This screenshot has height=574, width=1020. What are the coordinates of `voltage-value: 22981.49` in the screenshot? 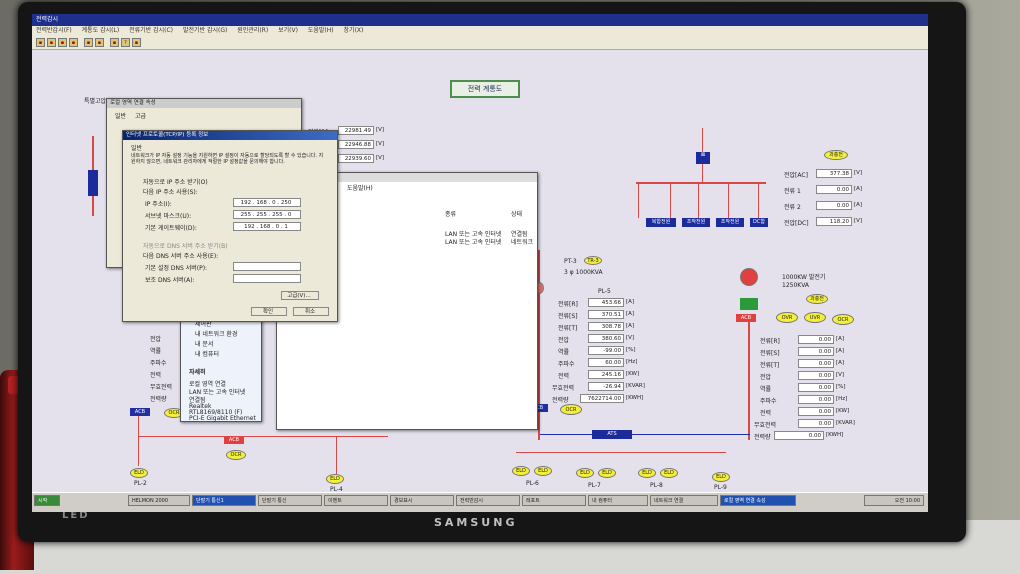 It's located at (356, 130).